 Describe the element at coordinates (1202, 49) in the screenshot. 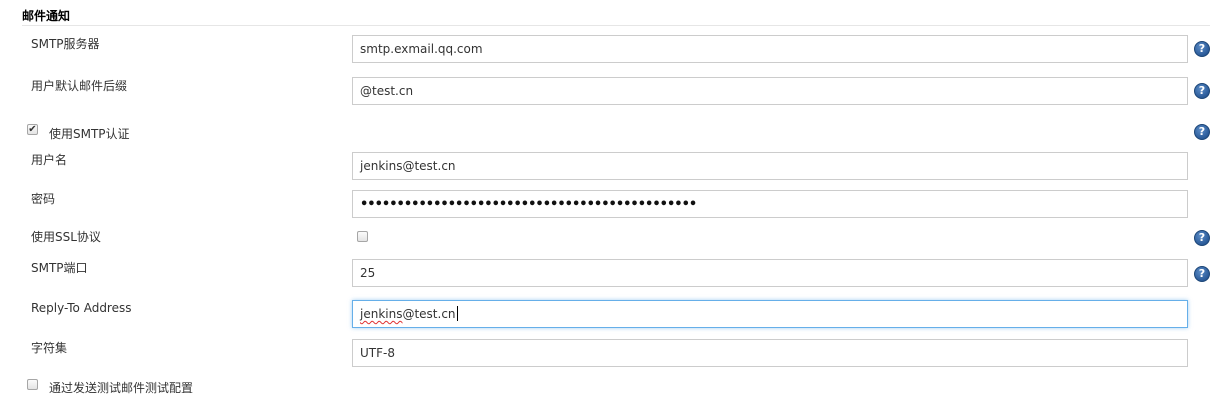

I see `smtp-server-help-icon: ?` at that location.